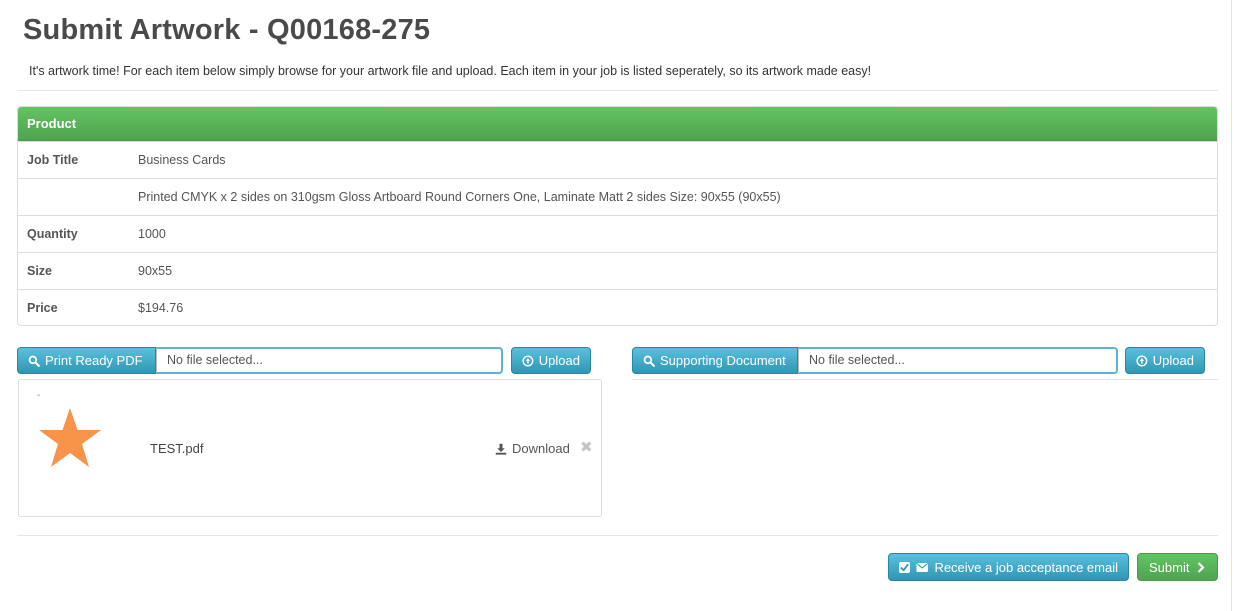  I want to click on download-link: Download, so click(532, 448).